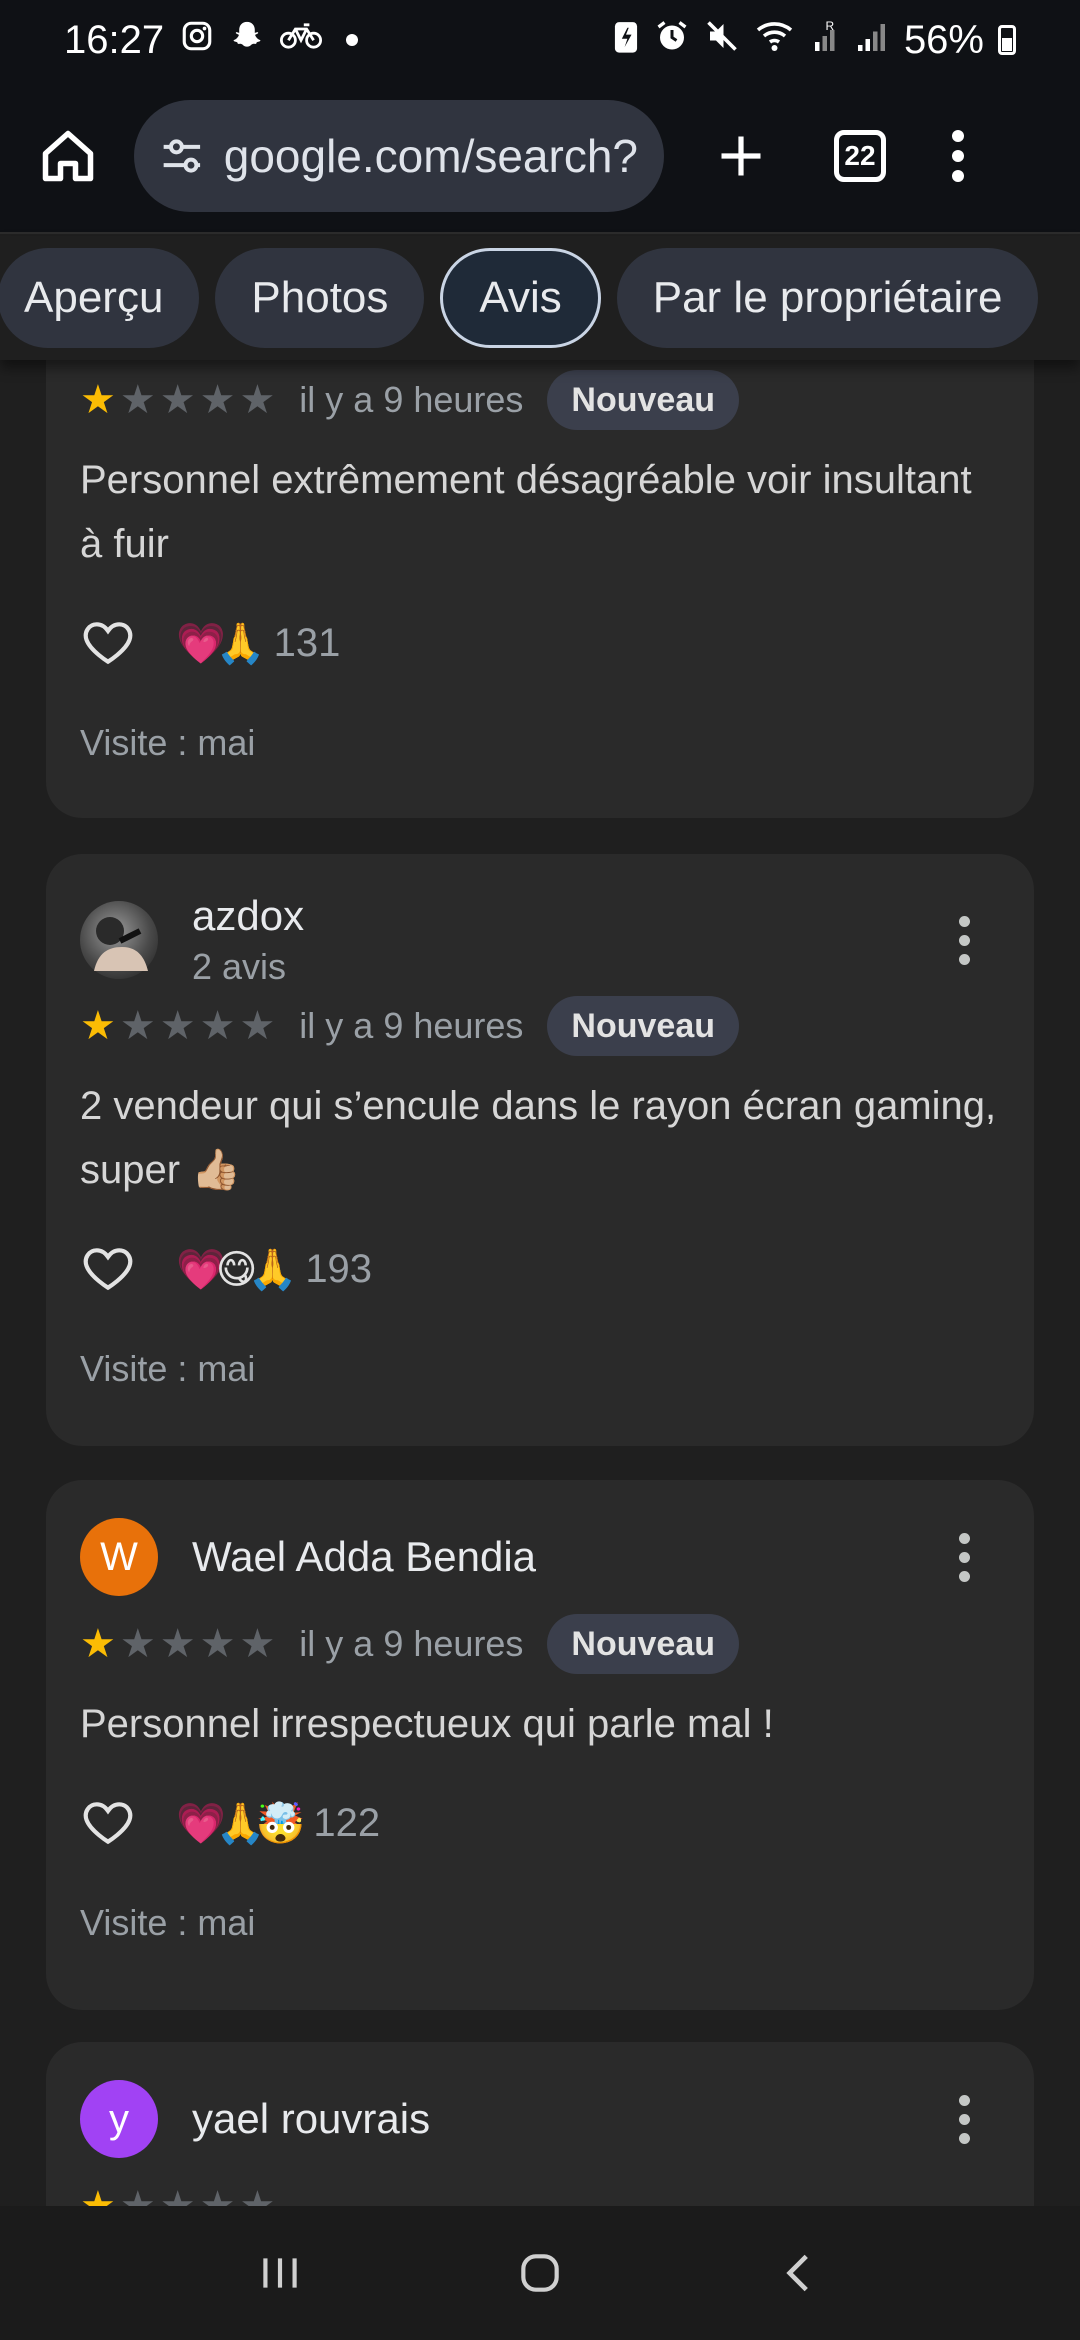  I want to click on review-header: azdox 2 avis, so click(540, 921).